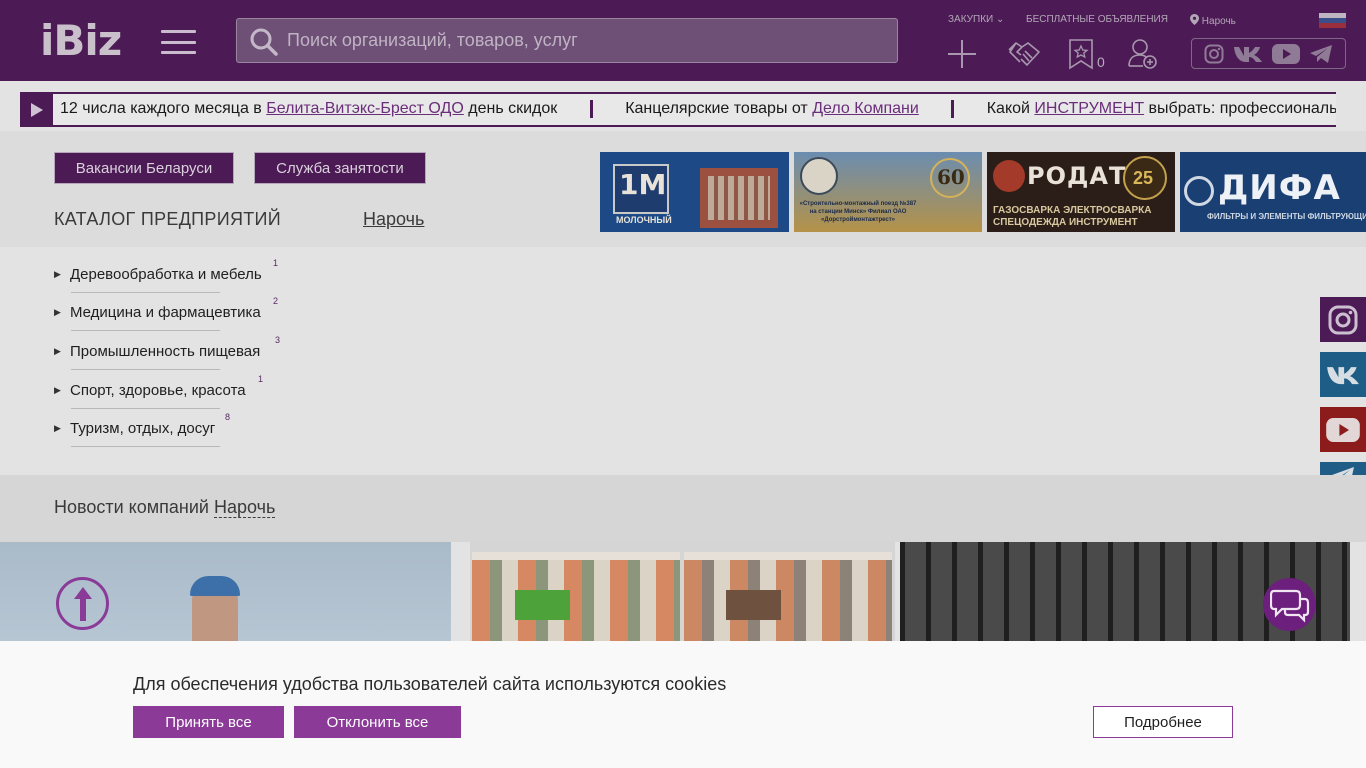 The image size is (1366, 768). I want to click on add-user-icon, so click(1143, 54).